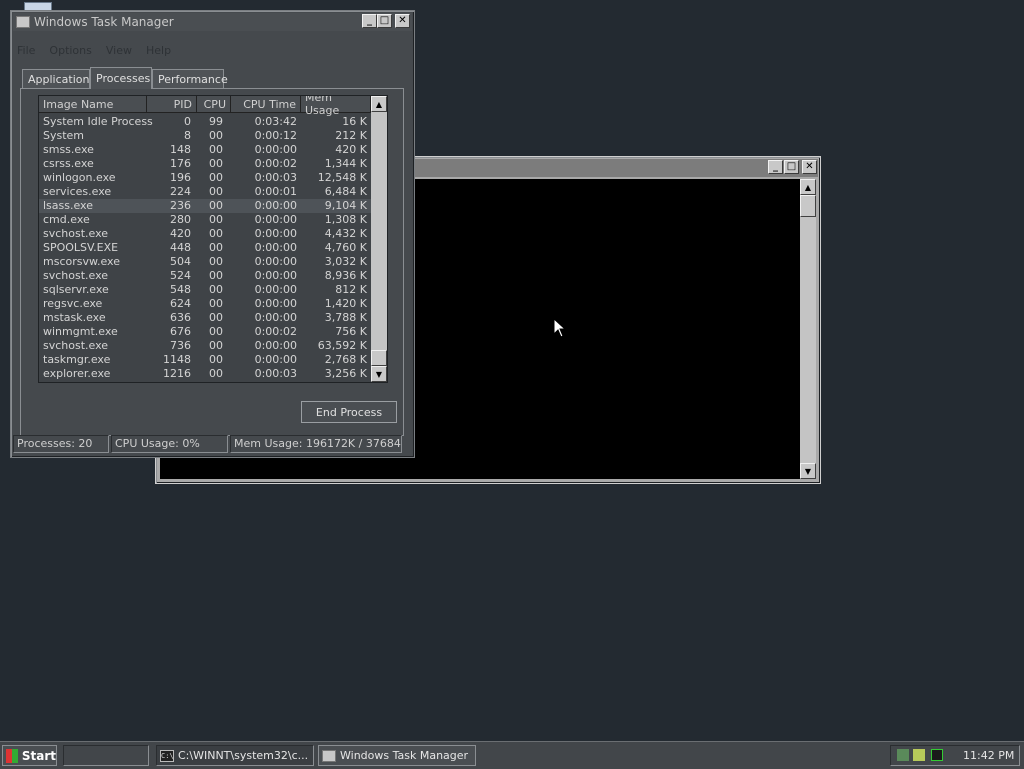  What do you see at coordinates (66, 219) in the screenshot?
I see `process-name: cmd.exe` at bounding box center [66, 219].